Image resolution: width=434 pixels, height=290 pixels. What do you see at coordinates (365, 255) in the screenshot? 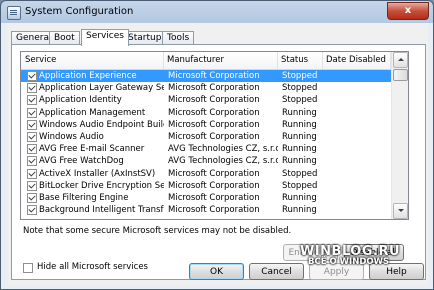
I see `winblog-watermark: WINBLOG.RU ВСЁ О WINDOWS` at bounding box center [365, 255].